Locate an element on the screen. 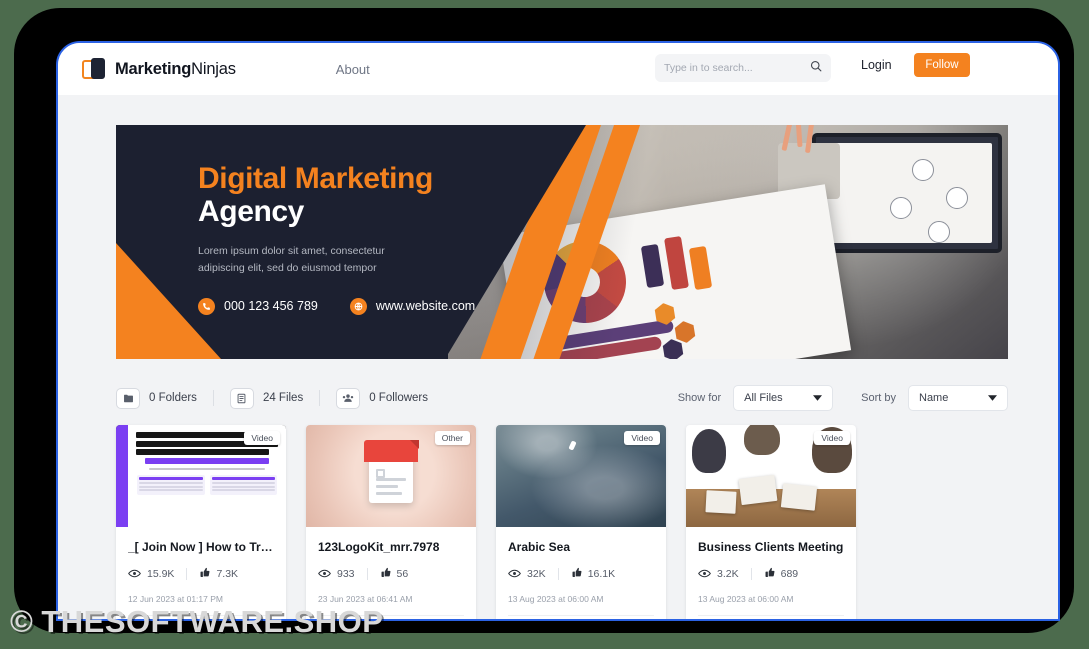 This screenshot has height=649, width=1089. card-likes: 16.1K is located at coordinates (593, 574).